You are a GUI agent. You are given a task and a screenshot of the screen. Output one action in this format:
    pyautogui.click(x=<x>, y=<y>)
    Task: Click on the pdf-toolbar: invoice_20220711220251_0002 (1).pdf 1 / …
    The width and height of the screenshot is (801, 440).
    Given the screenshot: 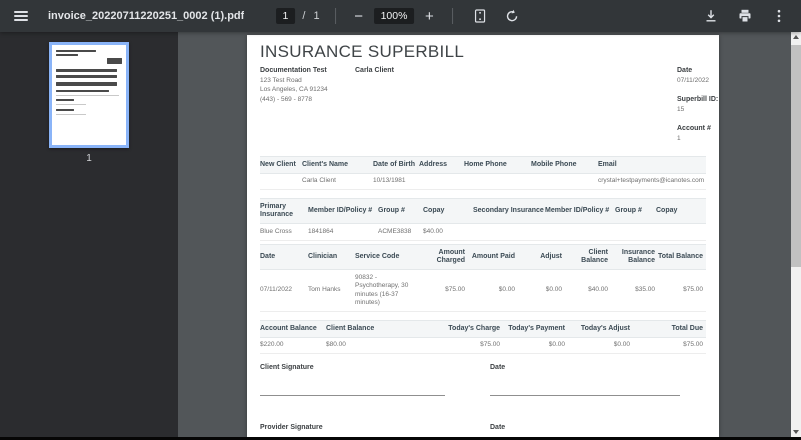 What is the action you would take?
    pyautogui.click(x=400, y=16)
    